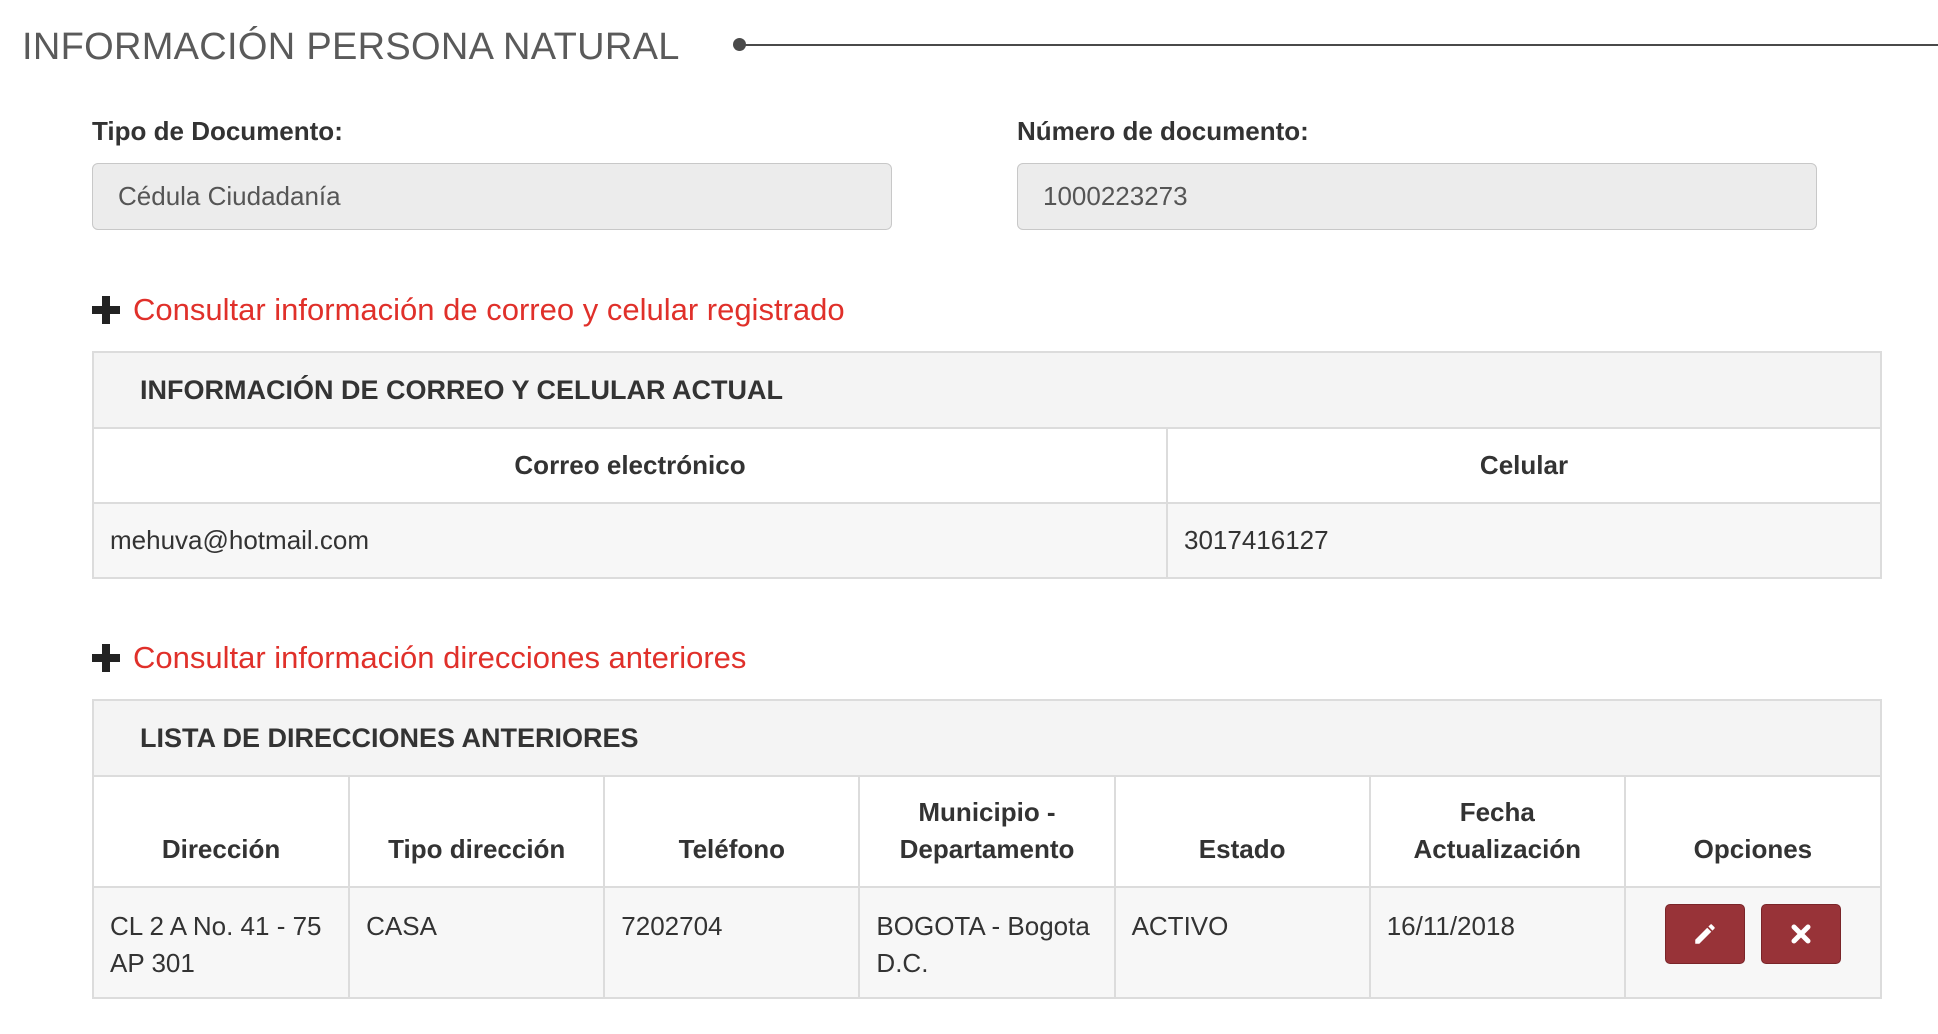 This screenshot has height=1034, width=1938. Describe the element at coordinates (969, 50) in the screenshot. I see `section-header: INFORMACIÓN PERSONA NATURAL` at that location.